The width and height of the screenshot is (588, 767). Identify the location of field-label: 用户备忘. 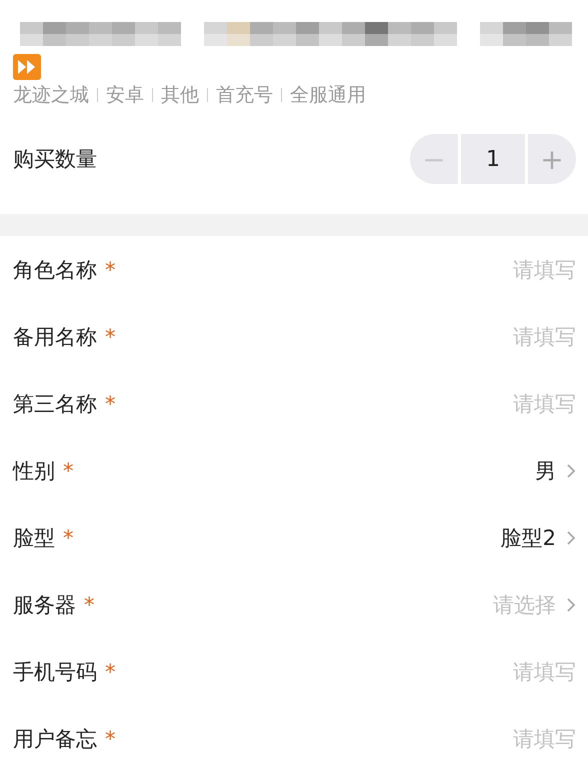
(55, 739).